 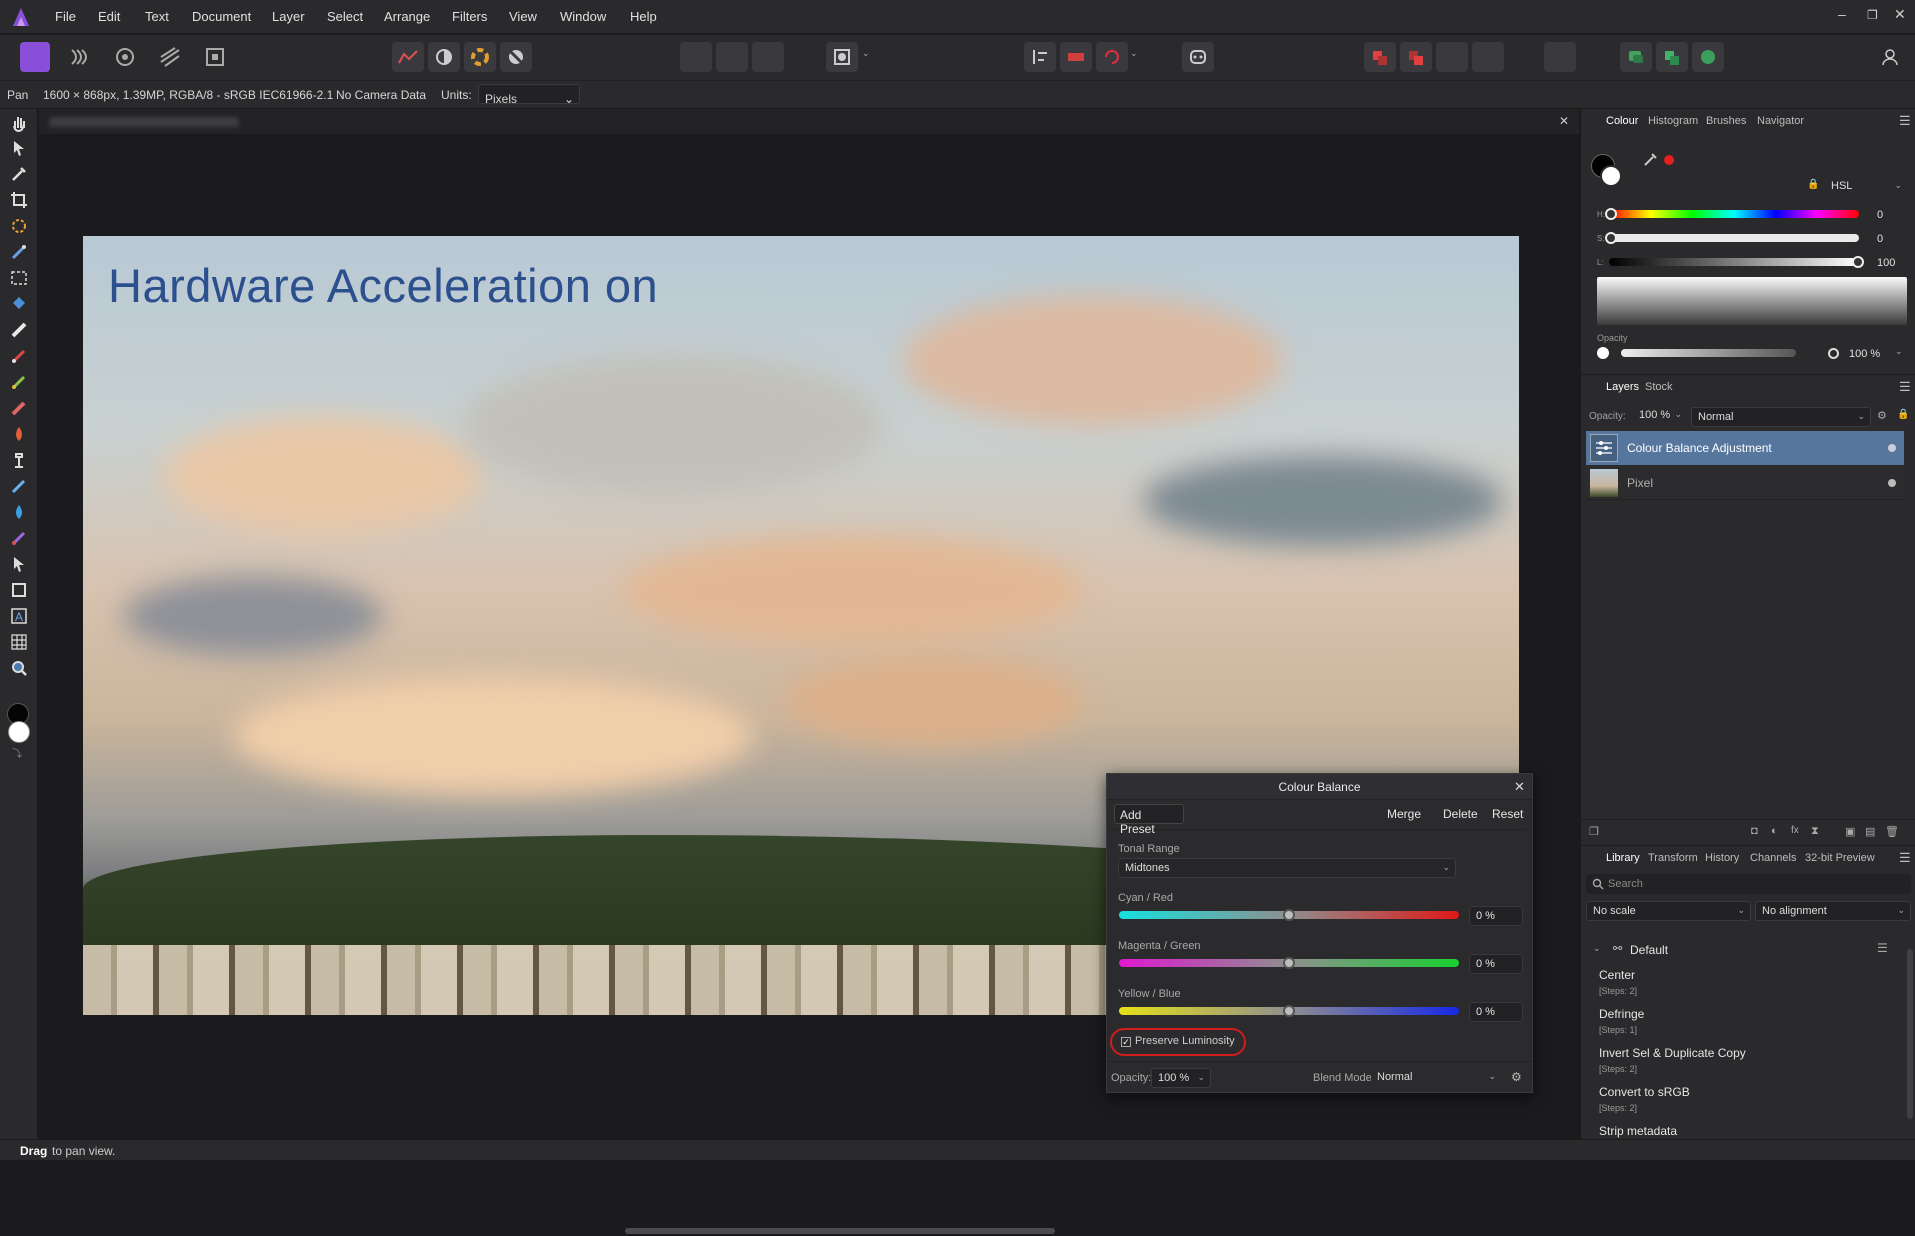 What do you see at coordinates (1597, 948) in the screenshot?
I see `category-collapse-chevron-icon: ⌄` at bounding box center [1597, 948].